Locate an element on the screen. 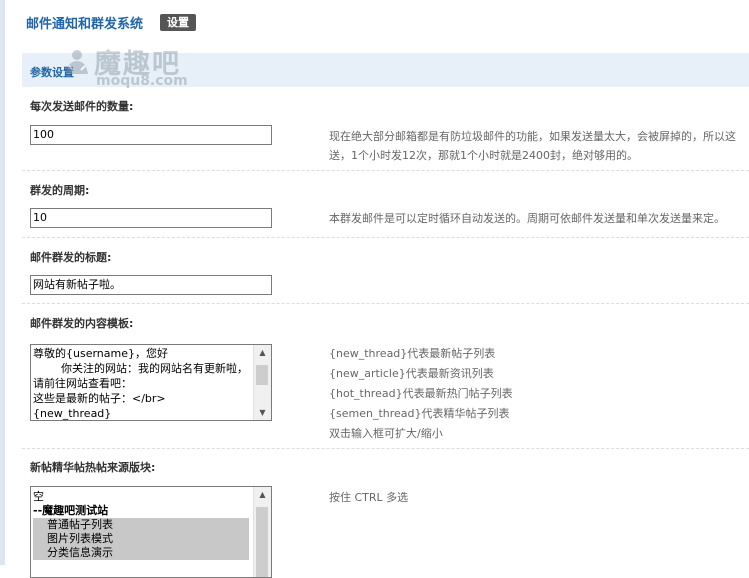 Image resolution: width=749 pixels, height=578 pixels. forum-option: 图片列表模式 is located at coordinates (141, 539).